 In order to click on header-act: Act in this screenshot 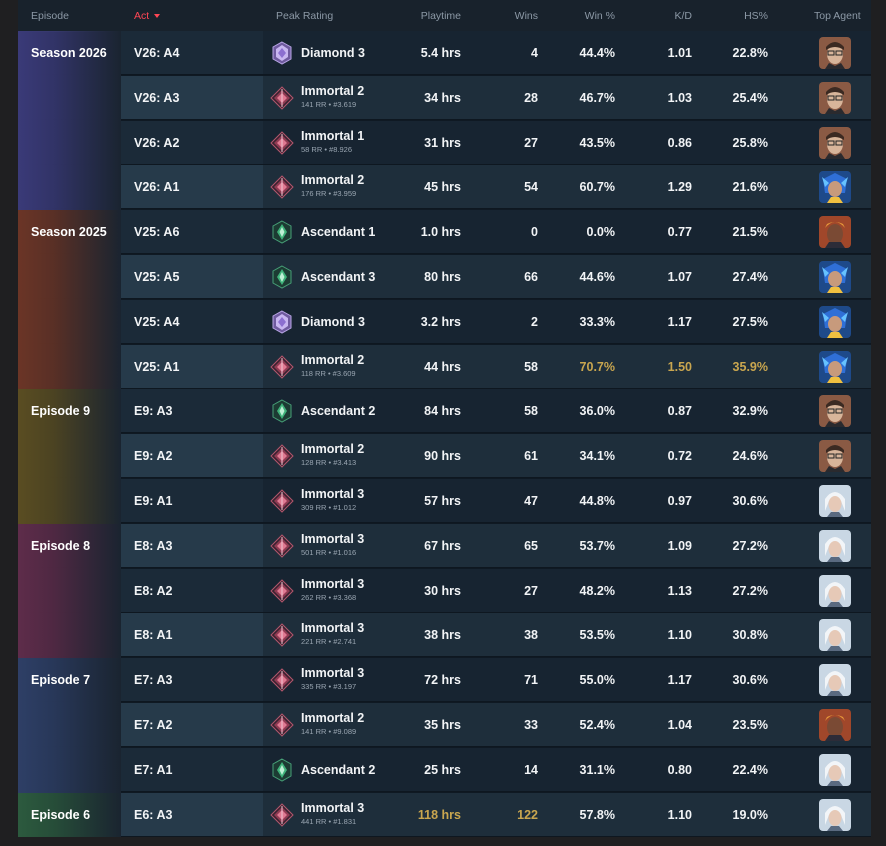, I will do `click(147, 15)`.